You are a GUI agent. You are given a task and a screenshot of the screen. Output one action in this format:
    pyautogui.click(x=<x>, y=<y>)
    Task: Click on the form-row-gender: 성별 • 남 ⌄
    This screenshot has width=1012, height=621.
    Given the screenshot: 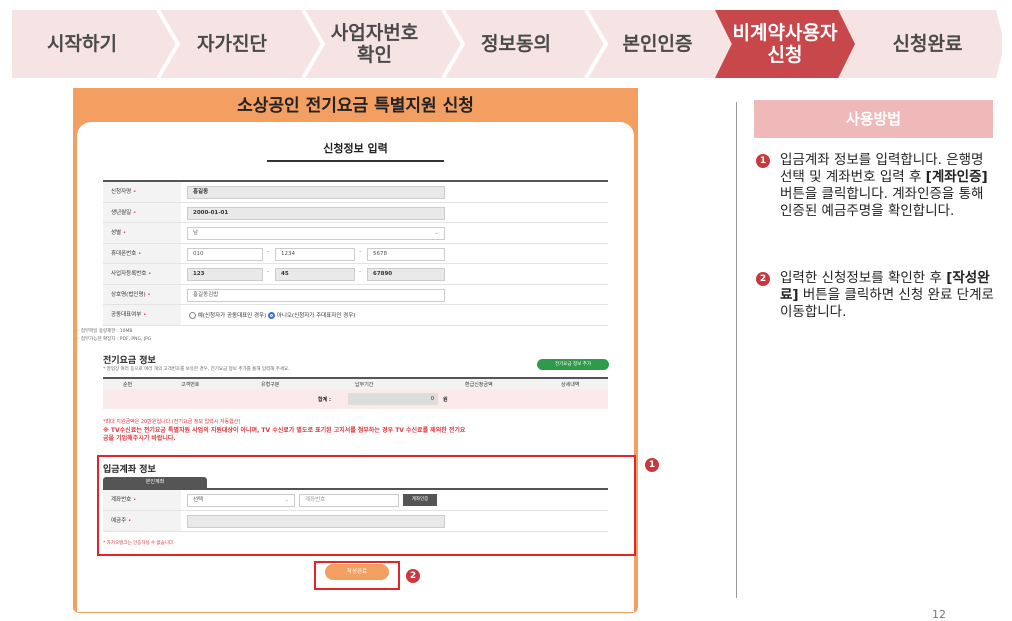 What is the action you would take?
    pyautogui.click(x=355, y=233)
    